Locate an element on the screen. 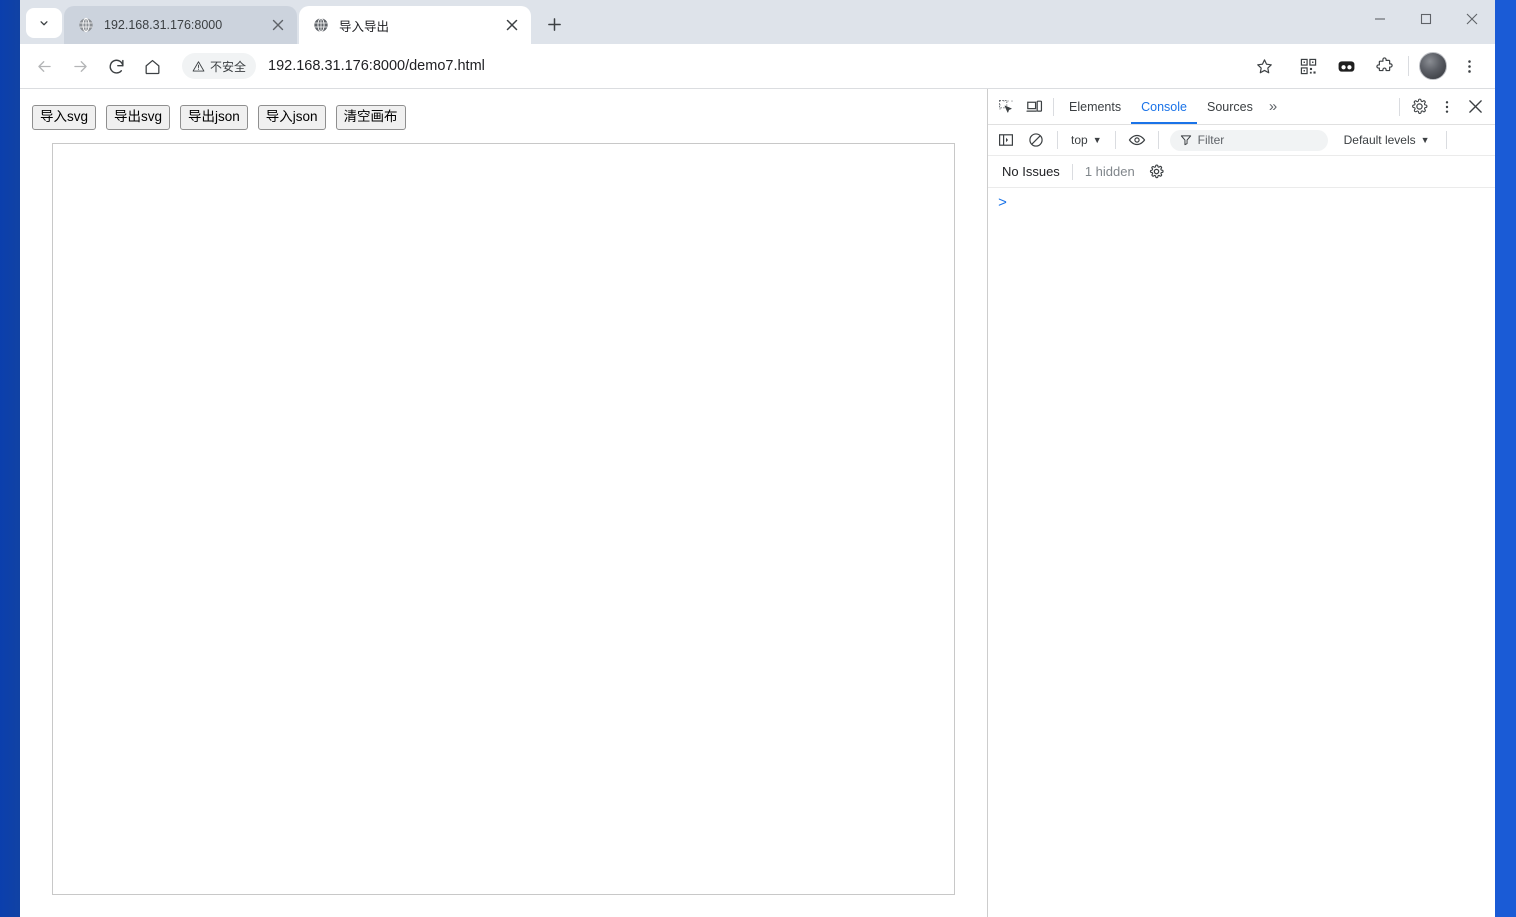 The width and height of the screenshot is (1516, 917). tab-title: 192.168.31.176:8000 is located at coordinates (163, 25).